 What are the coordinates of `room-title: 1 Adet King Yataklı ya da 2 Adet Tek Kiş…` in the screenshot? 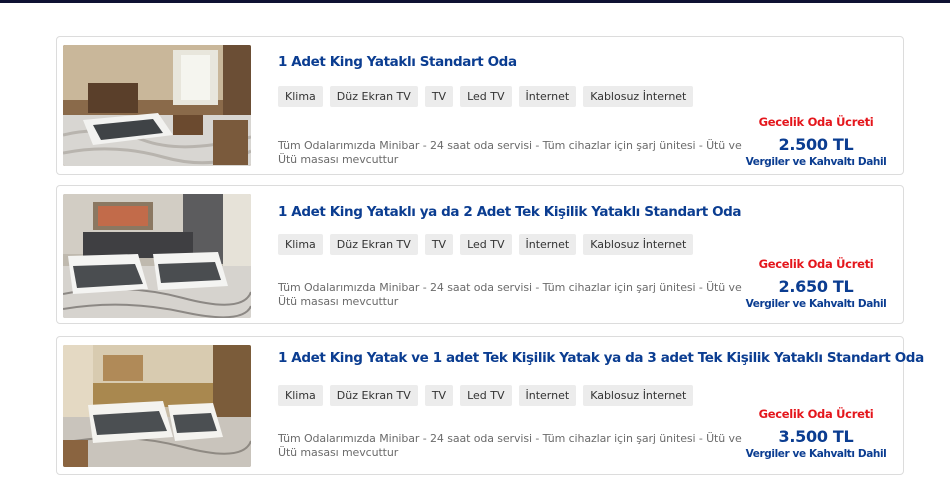 It's located at (510, 212).